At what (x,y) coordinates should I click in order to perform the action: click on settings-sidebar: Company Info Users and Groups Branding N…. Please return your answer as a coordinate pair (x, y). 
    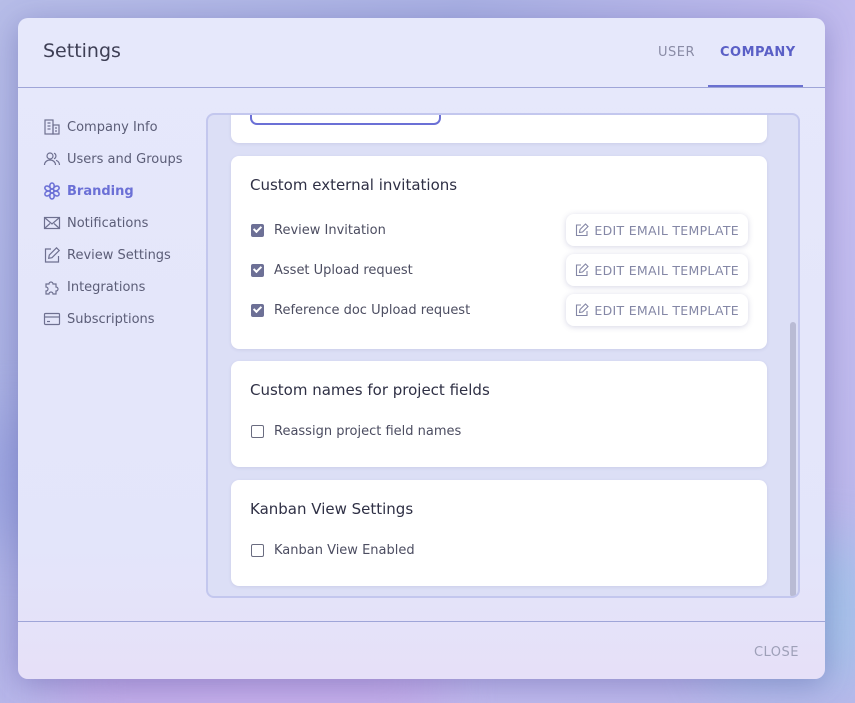
    Looking at the image, I should click on (112, 223).